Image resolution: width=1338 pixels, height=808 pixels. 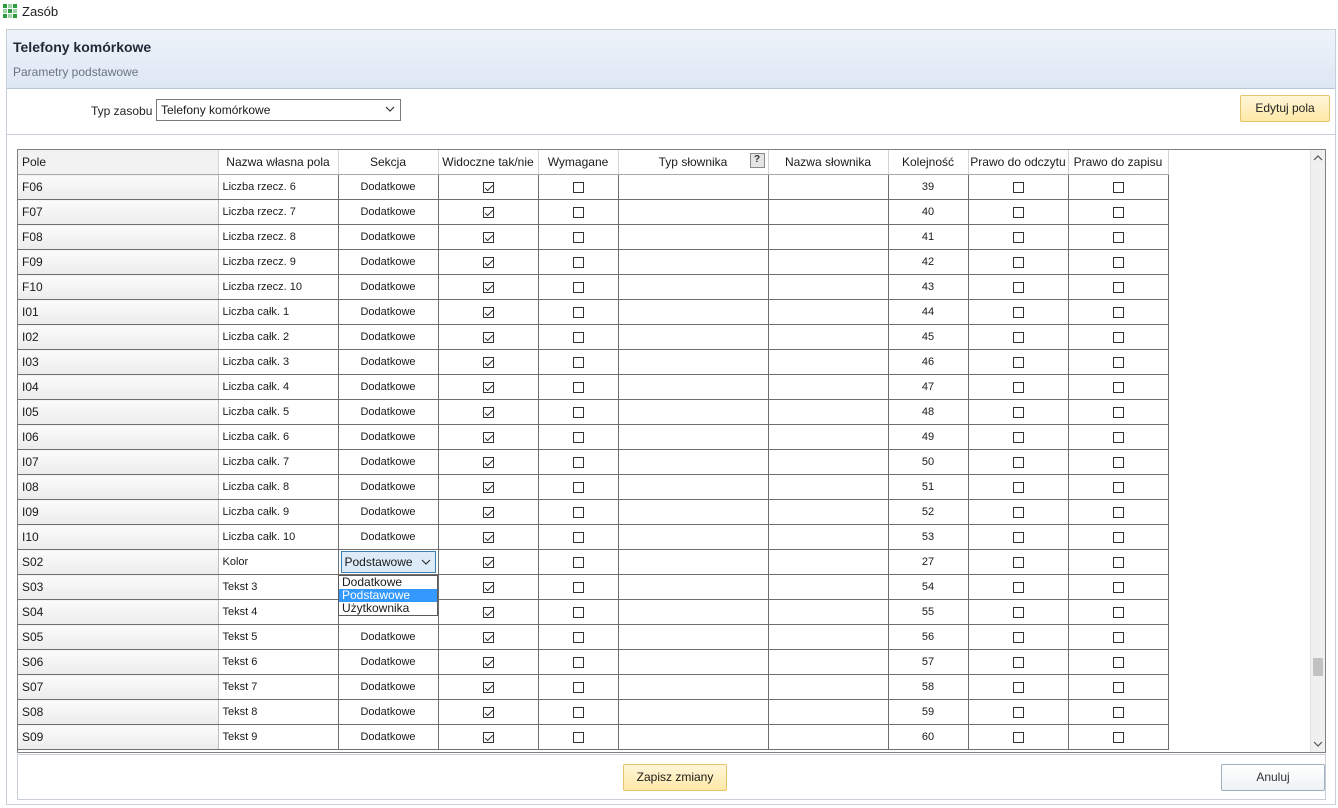 What do you see at coordinates (1018, 162) in the screenshot?
I see `column-header-prawo-odczytu: Prawo do odczytu` at bounding box center [1018, 162].